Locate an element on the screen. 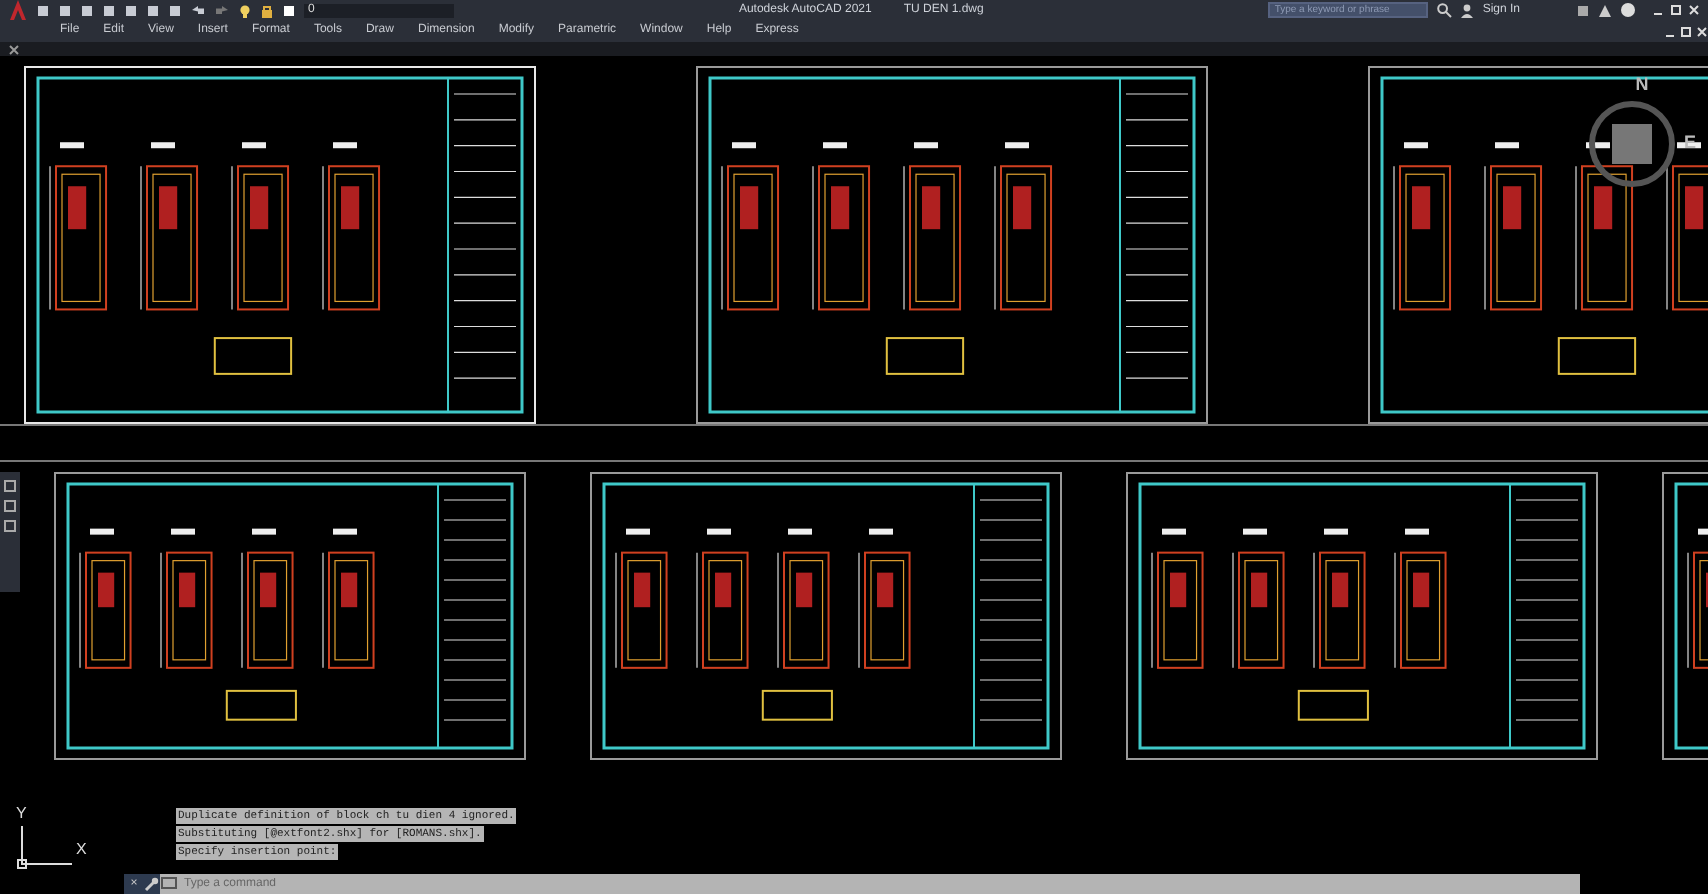 The height and width of the screenshot is (894, 1708). close-icon is located at coordinates (14, 49).